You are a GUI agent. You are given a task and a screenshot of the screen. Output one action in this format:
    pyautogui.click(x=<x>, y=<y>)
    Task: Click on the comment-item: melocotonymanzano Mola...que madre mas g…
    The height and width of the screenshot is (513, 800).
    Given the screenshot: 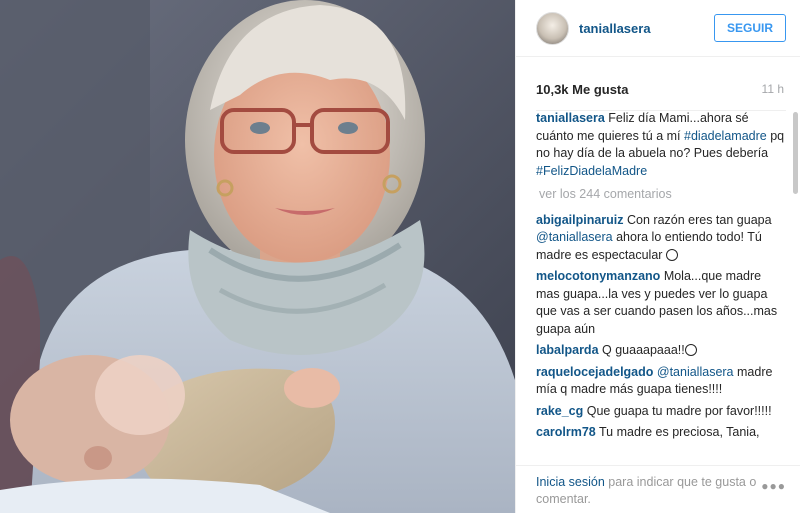 What is the action you would take?
    pyautogui.click(x=662, y=303)
    